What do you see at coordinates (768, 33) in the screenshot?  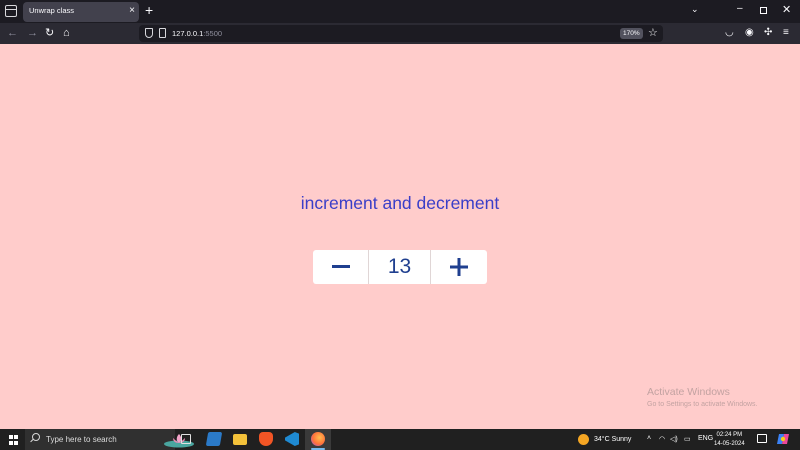 I see `extensions-icon: ✣` at bounding box center [768, 33].